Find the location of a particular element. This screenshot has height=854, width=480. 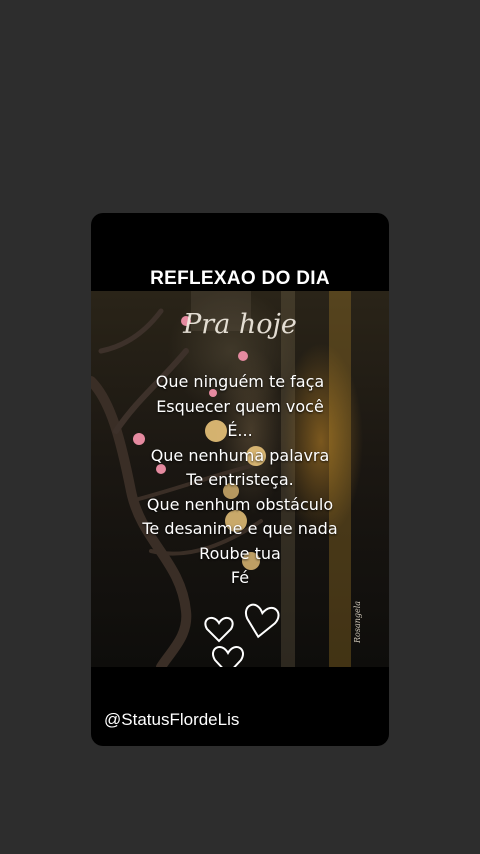

script-heading: Pra hoje is located at coordinates (240, 324).